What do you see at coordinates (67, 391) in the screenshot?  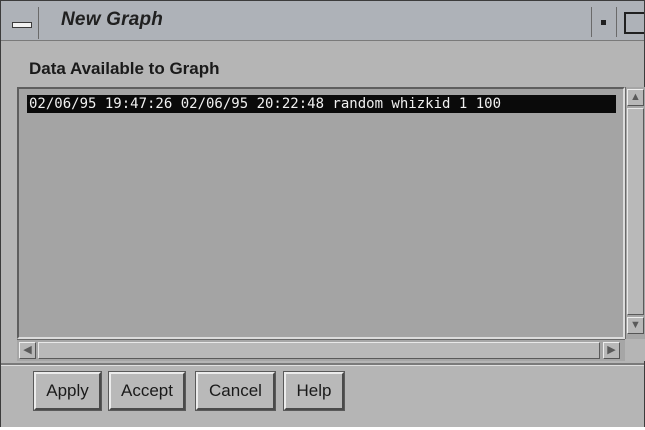 I see `apply-button: Apply` at bounding box center [67, 391].